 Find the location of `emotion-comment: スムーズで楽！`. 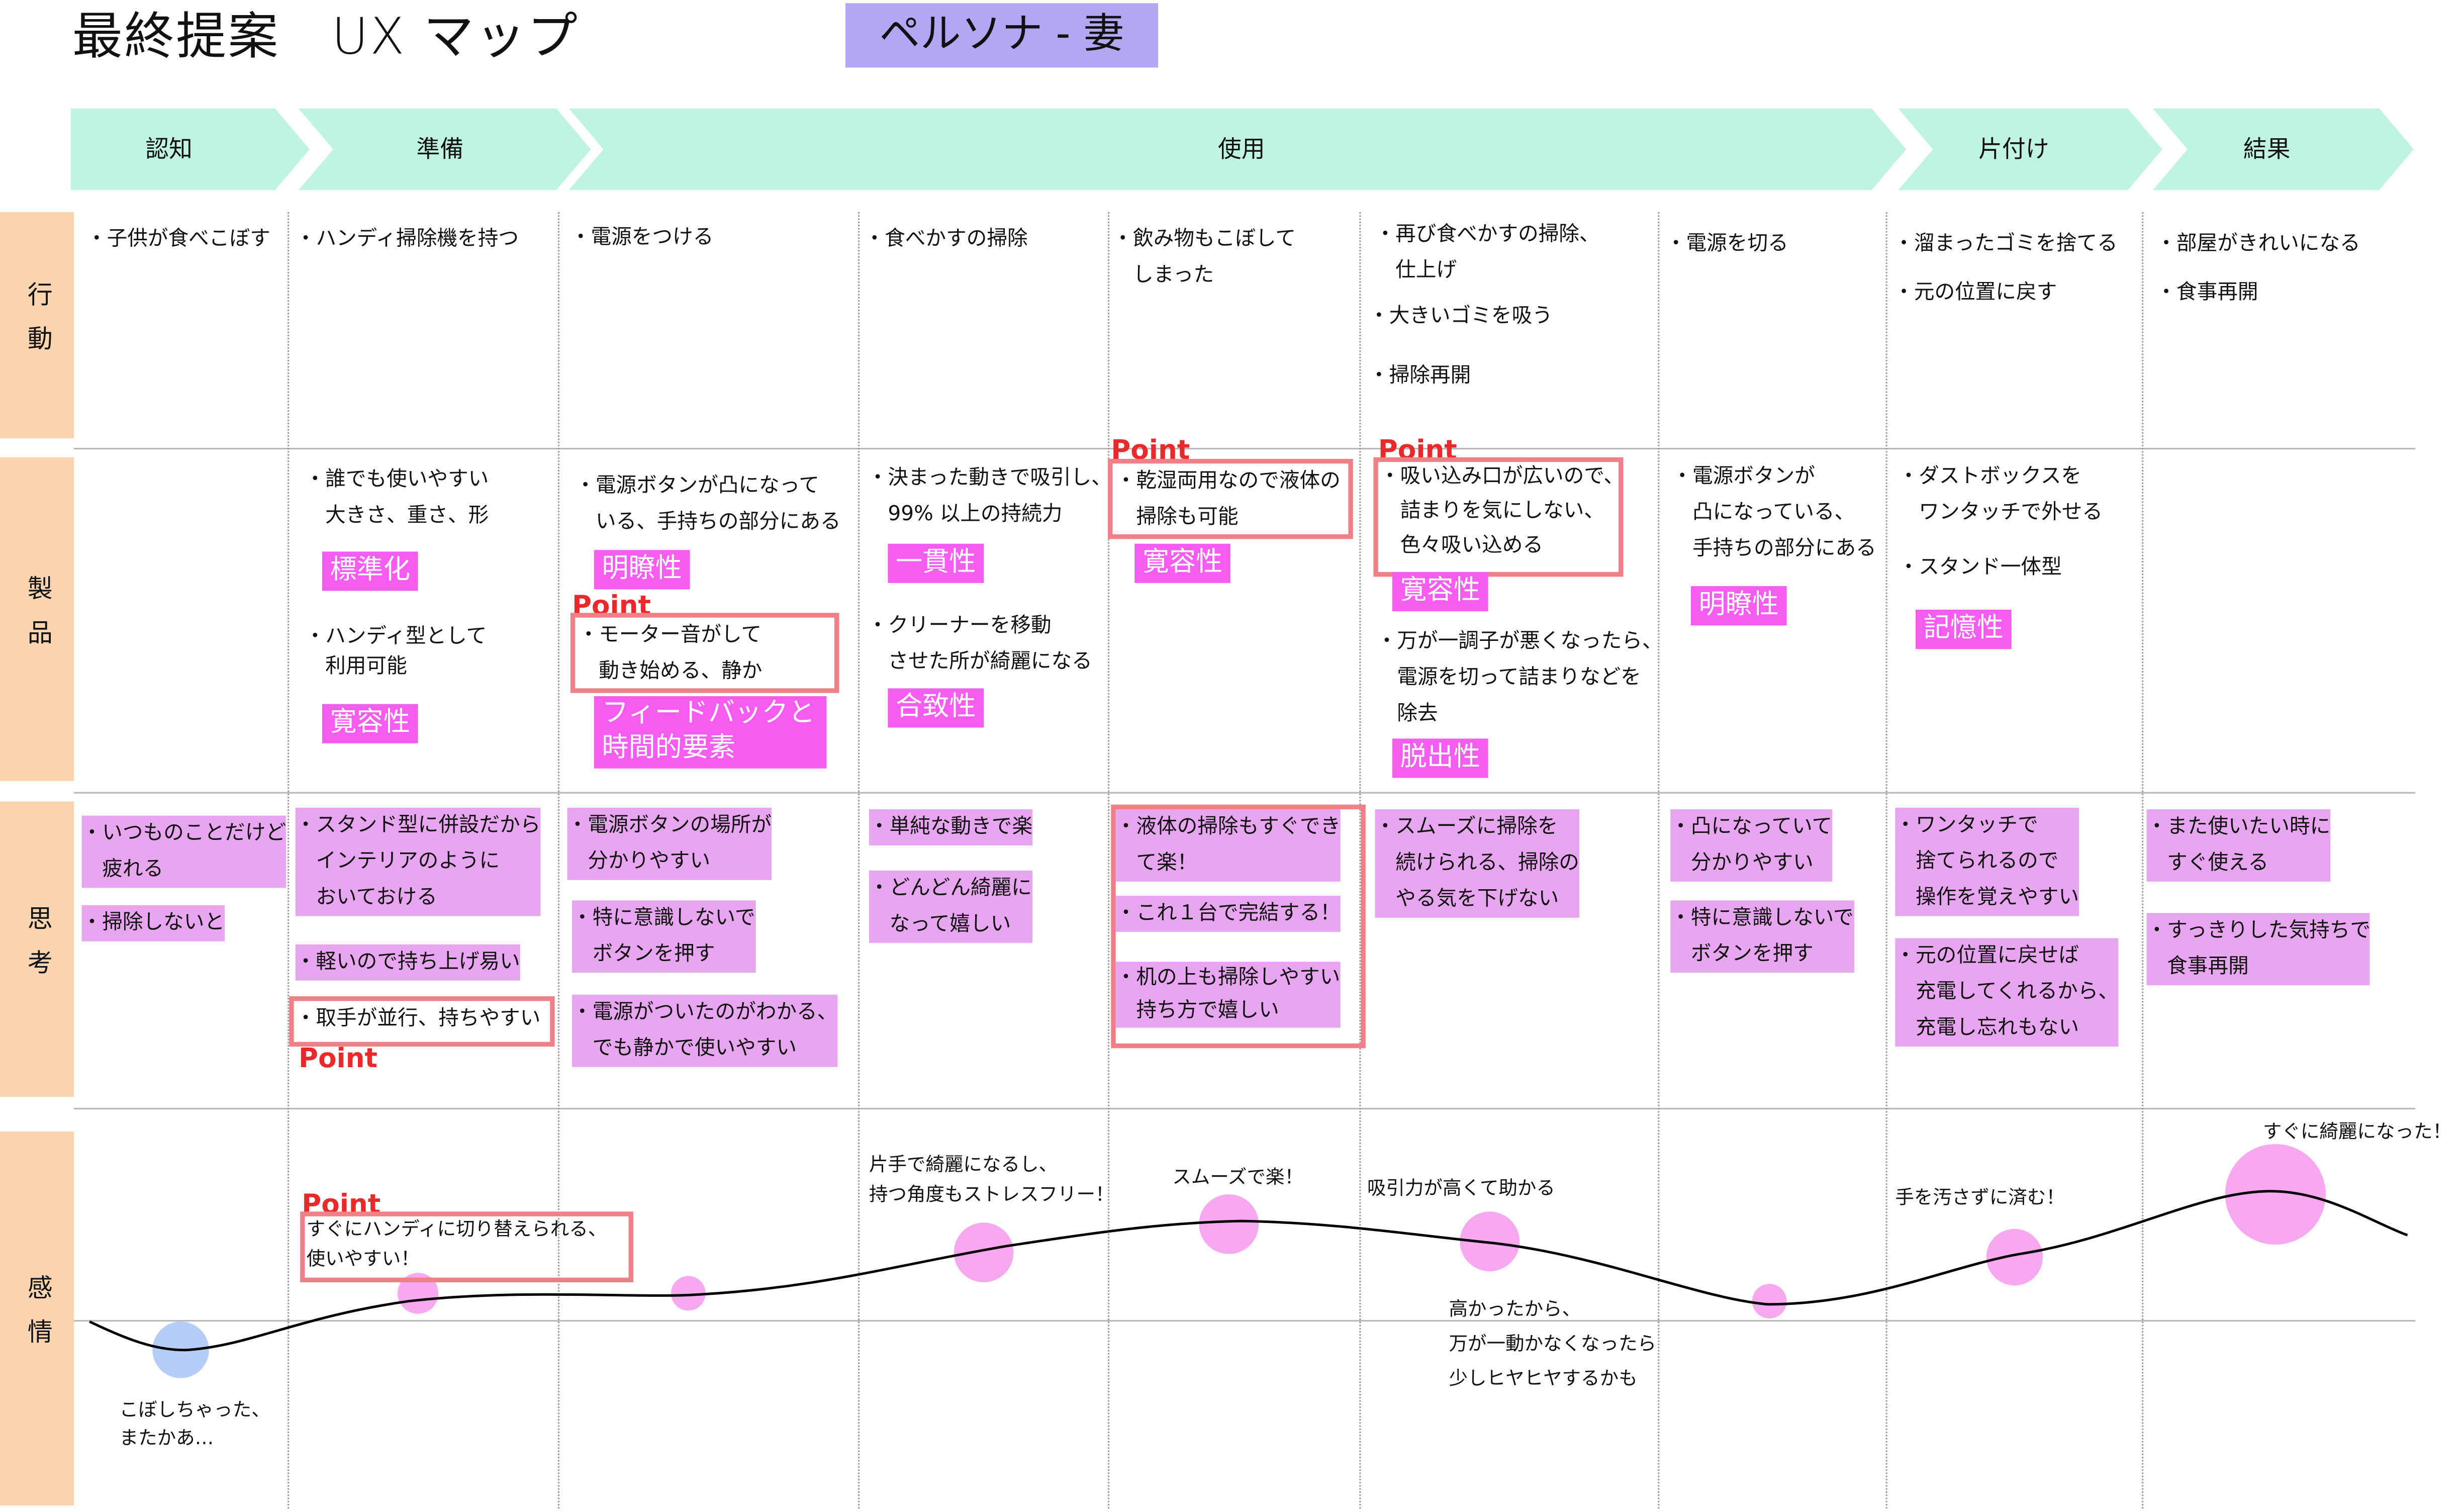

emotion-comment: スムーズで楽！ is located at coordinates (1237, 1177).